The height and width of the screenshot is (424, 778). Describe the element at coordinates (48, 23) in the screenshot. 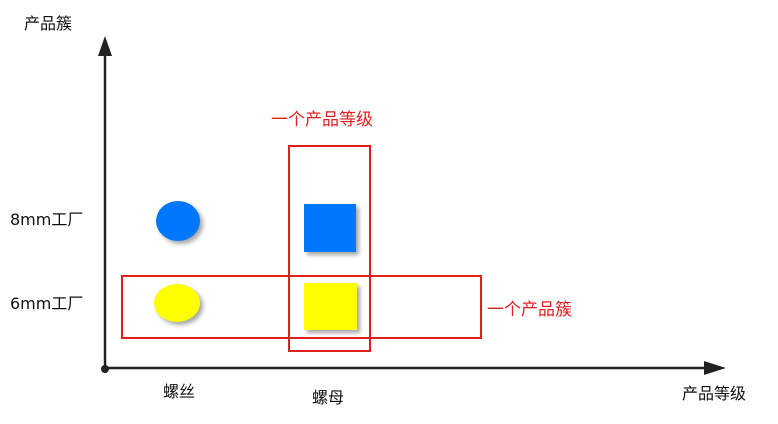

I see `y-axis-title: 产品簇` at that location.